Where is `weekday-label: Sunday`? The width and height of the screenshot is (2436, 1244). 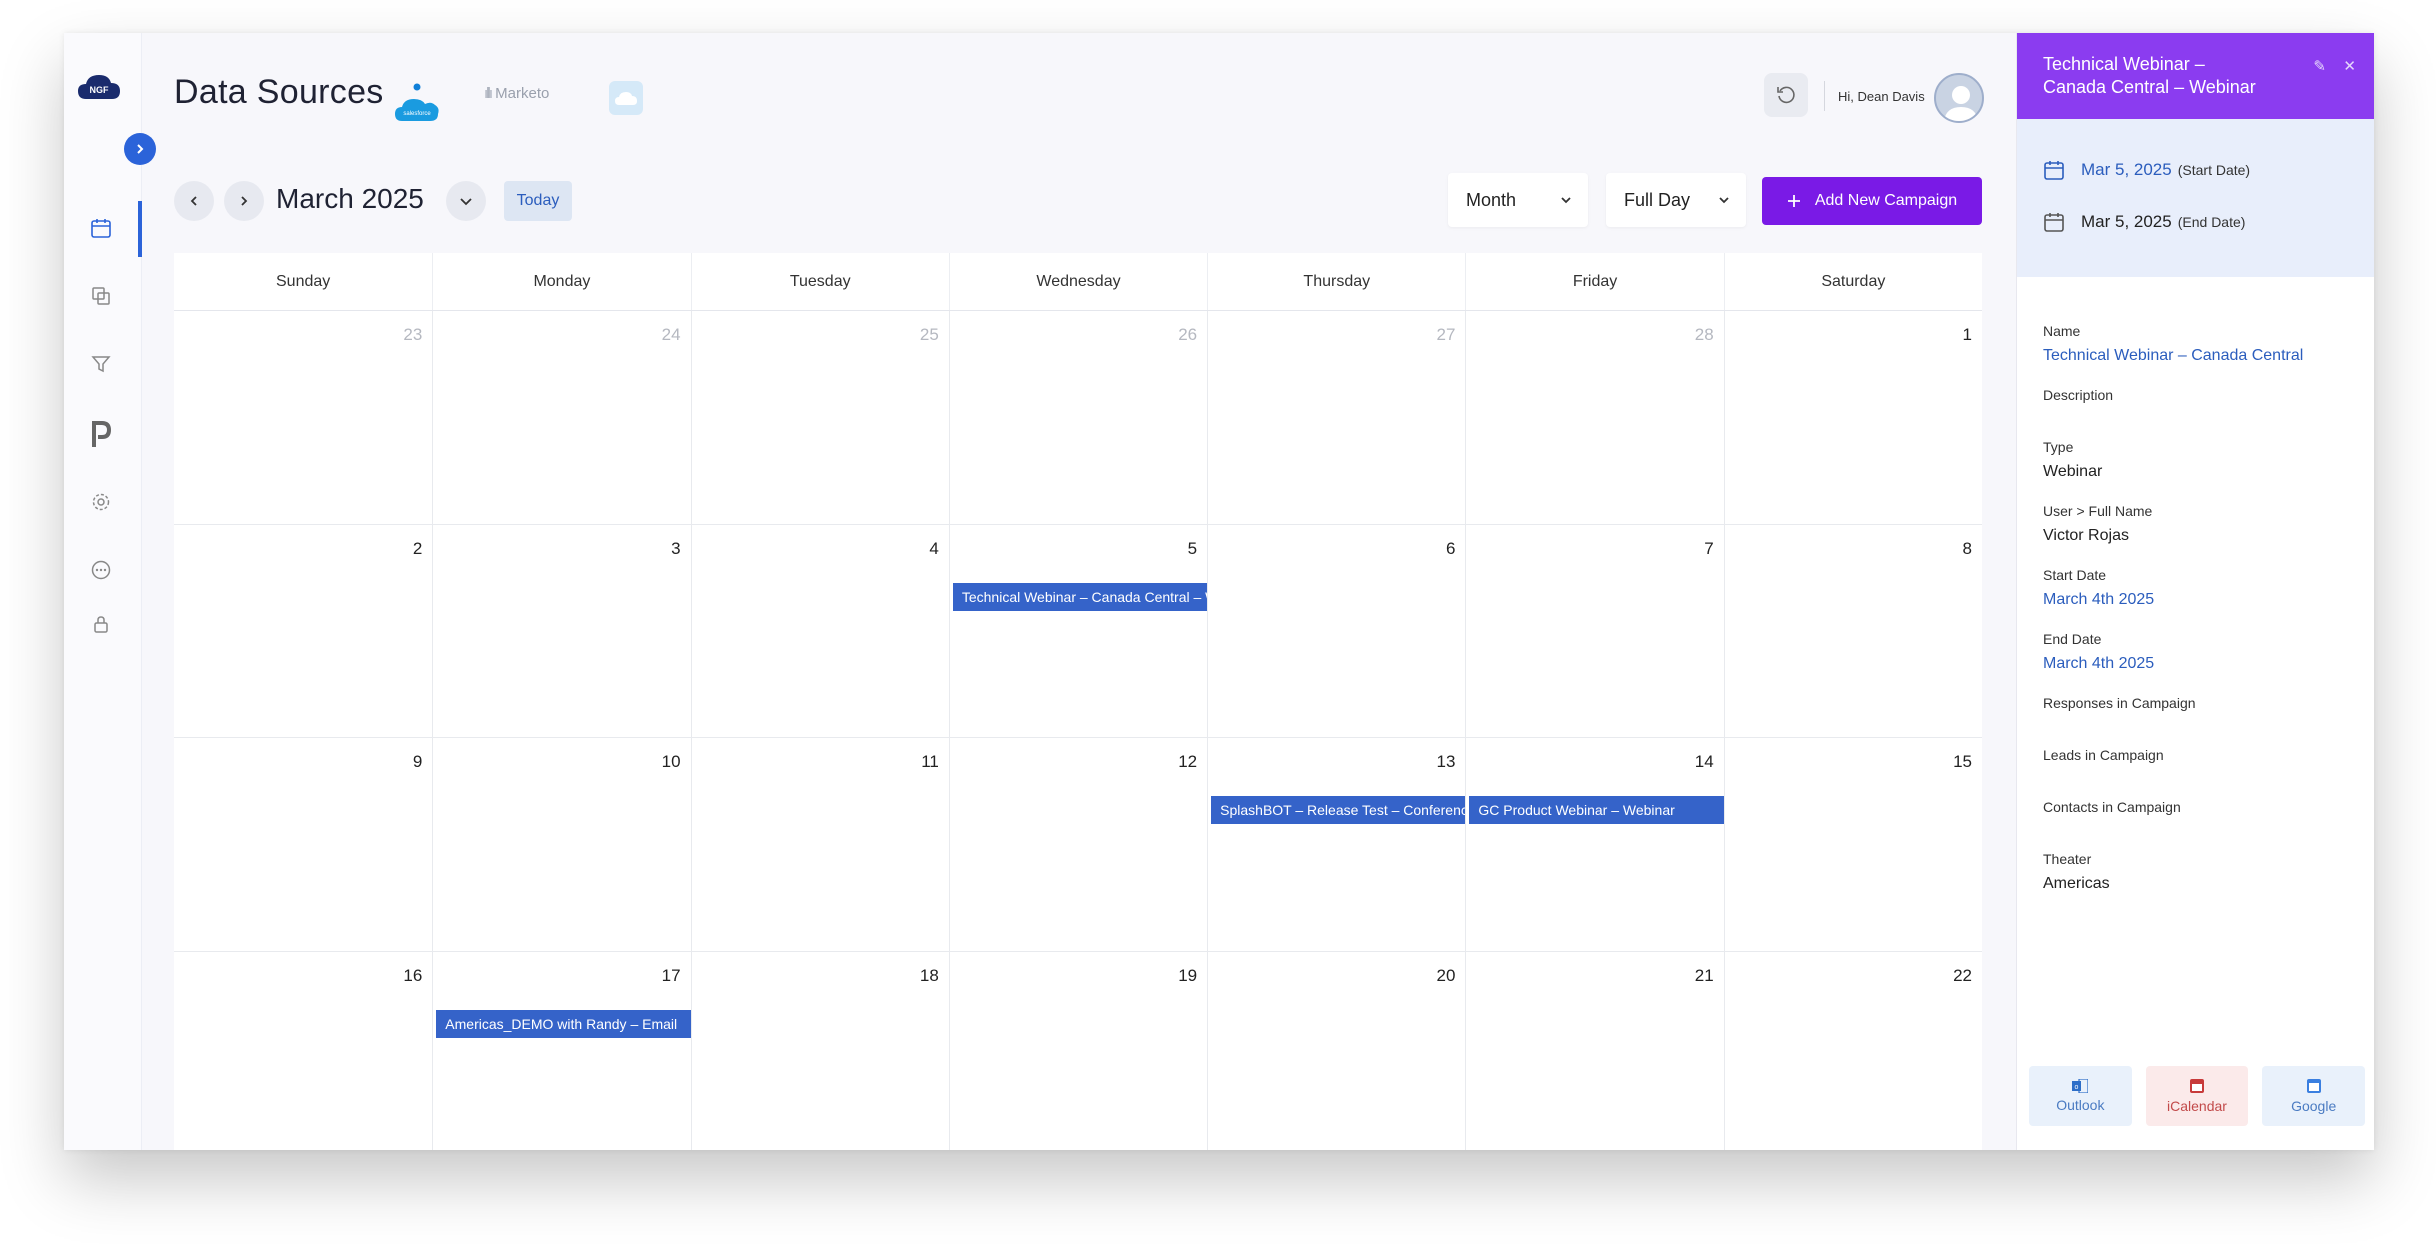
weekday-label: Sunday is located at coordinates (303, 281).